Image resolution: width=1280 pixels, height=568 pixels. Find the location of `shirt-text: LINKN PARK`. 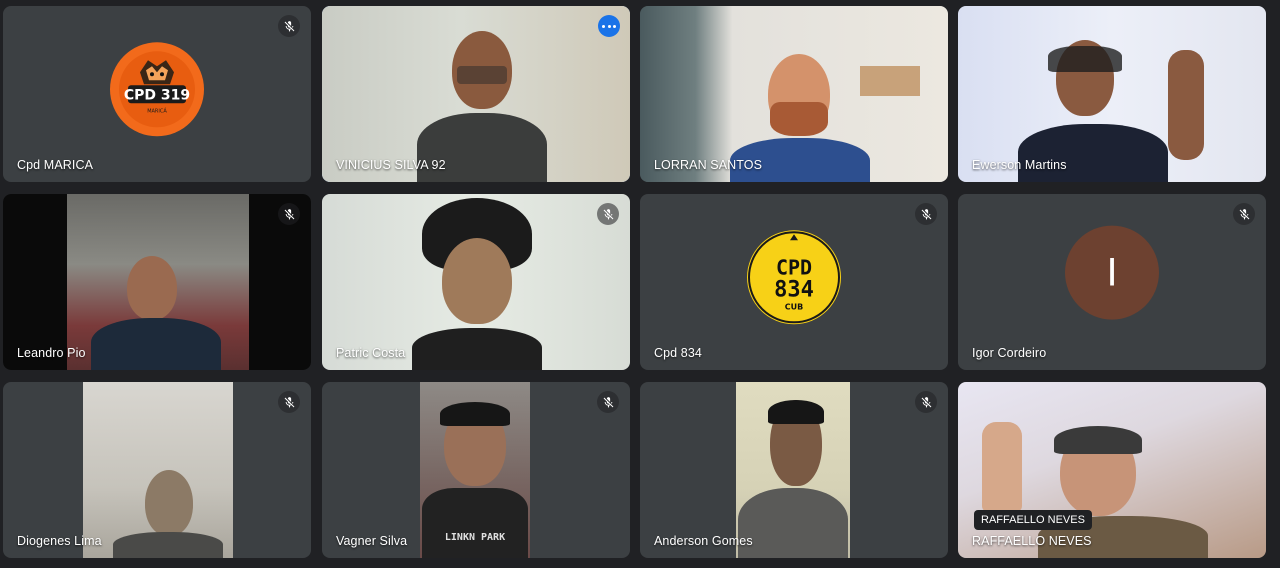

shirt-text: LINKN PARK is located at coordinates (475, 537).